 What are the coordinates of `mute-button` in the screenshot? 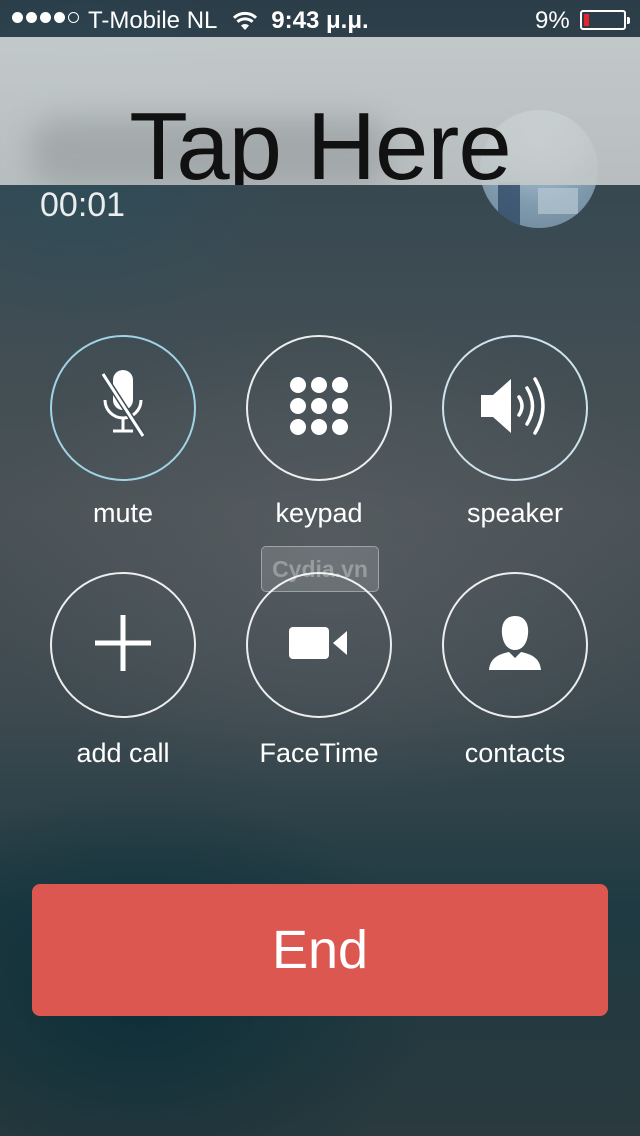 It's located at (123, 408).